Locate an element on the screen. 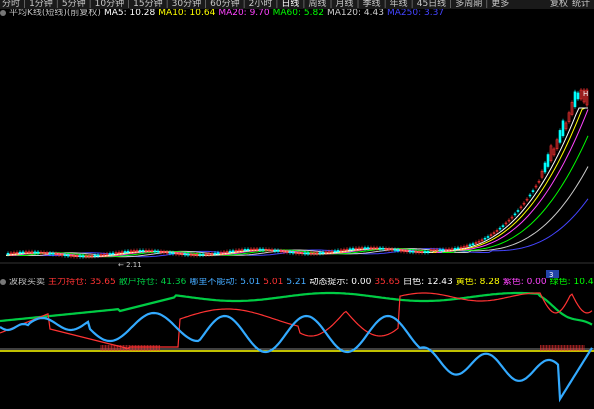 This screenshot has width=594, height=409. ma-value: MA60: 5.82 is located at coordinates (298, 13).